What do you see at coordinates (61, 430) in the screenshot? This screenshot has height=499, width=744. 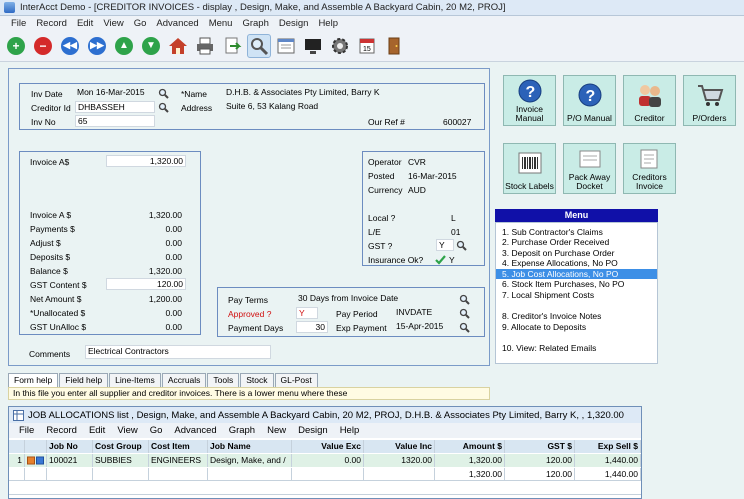 I see `sub-menu-record: Record` at bounding box center [61, 430].